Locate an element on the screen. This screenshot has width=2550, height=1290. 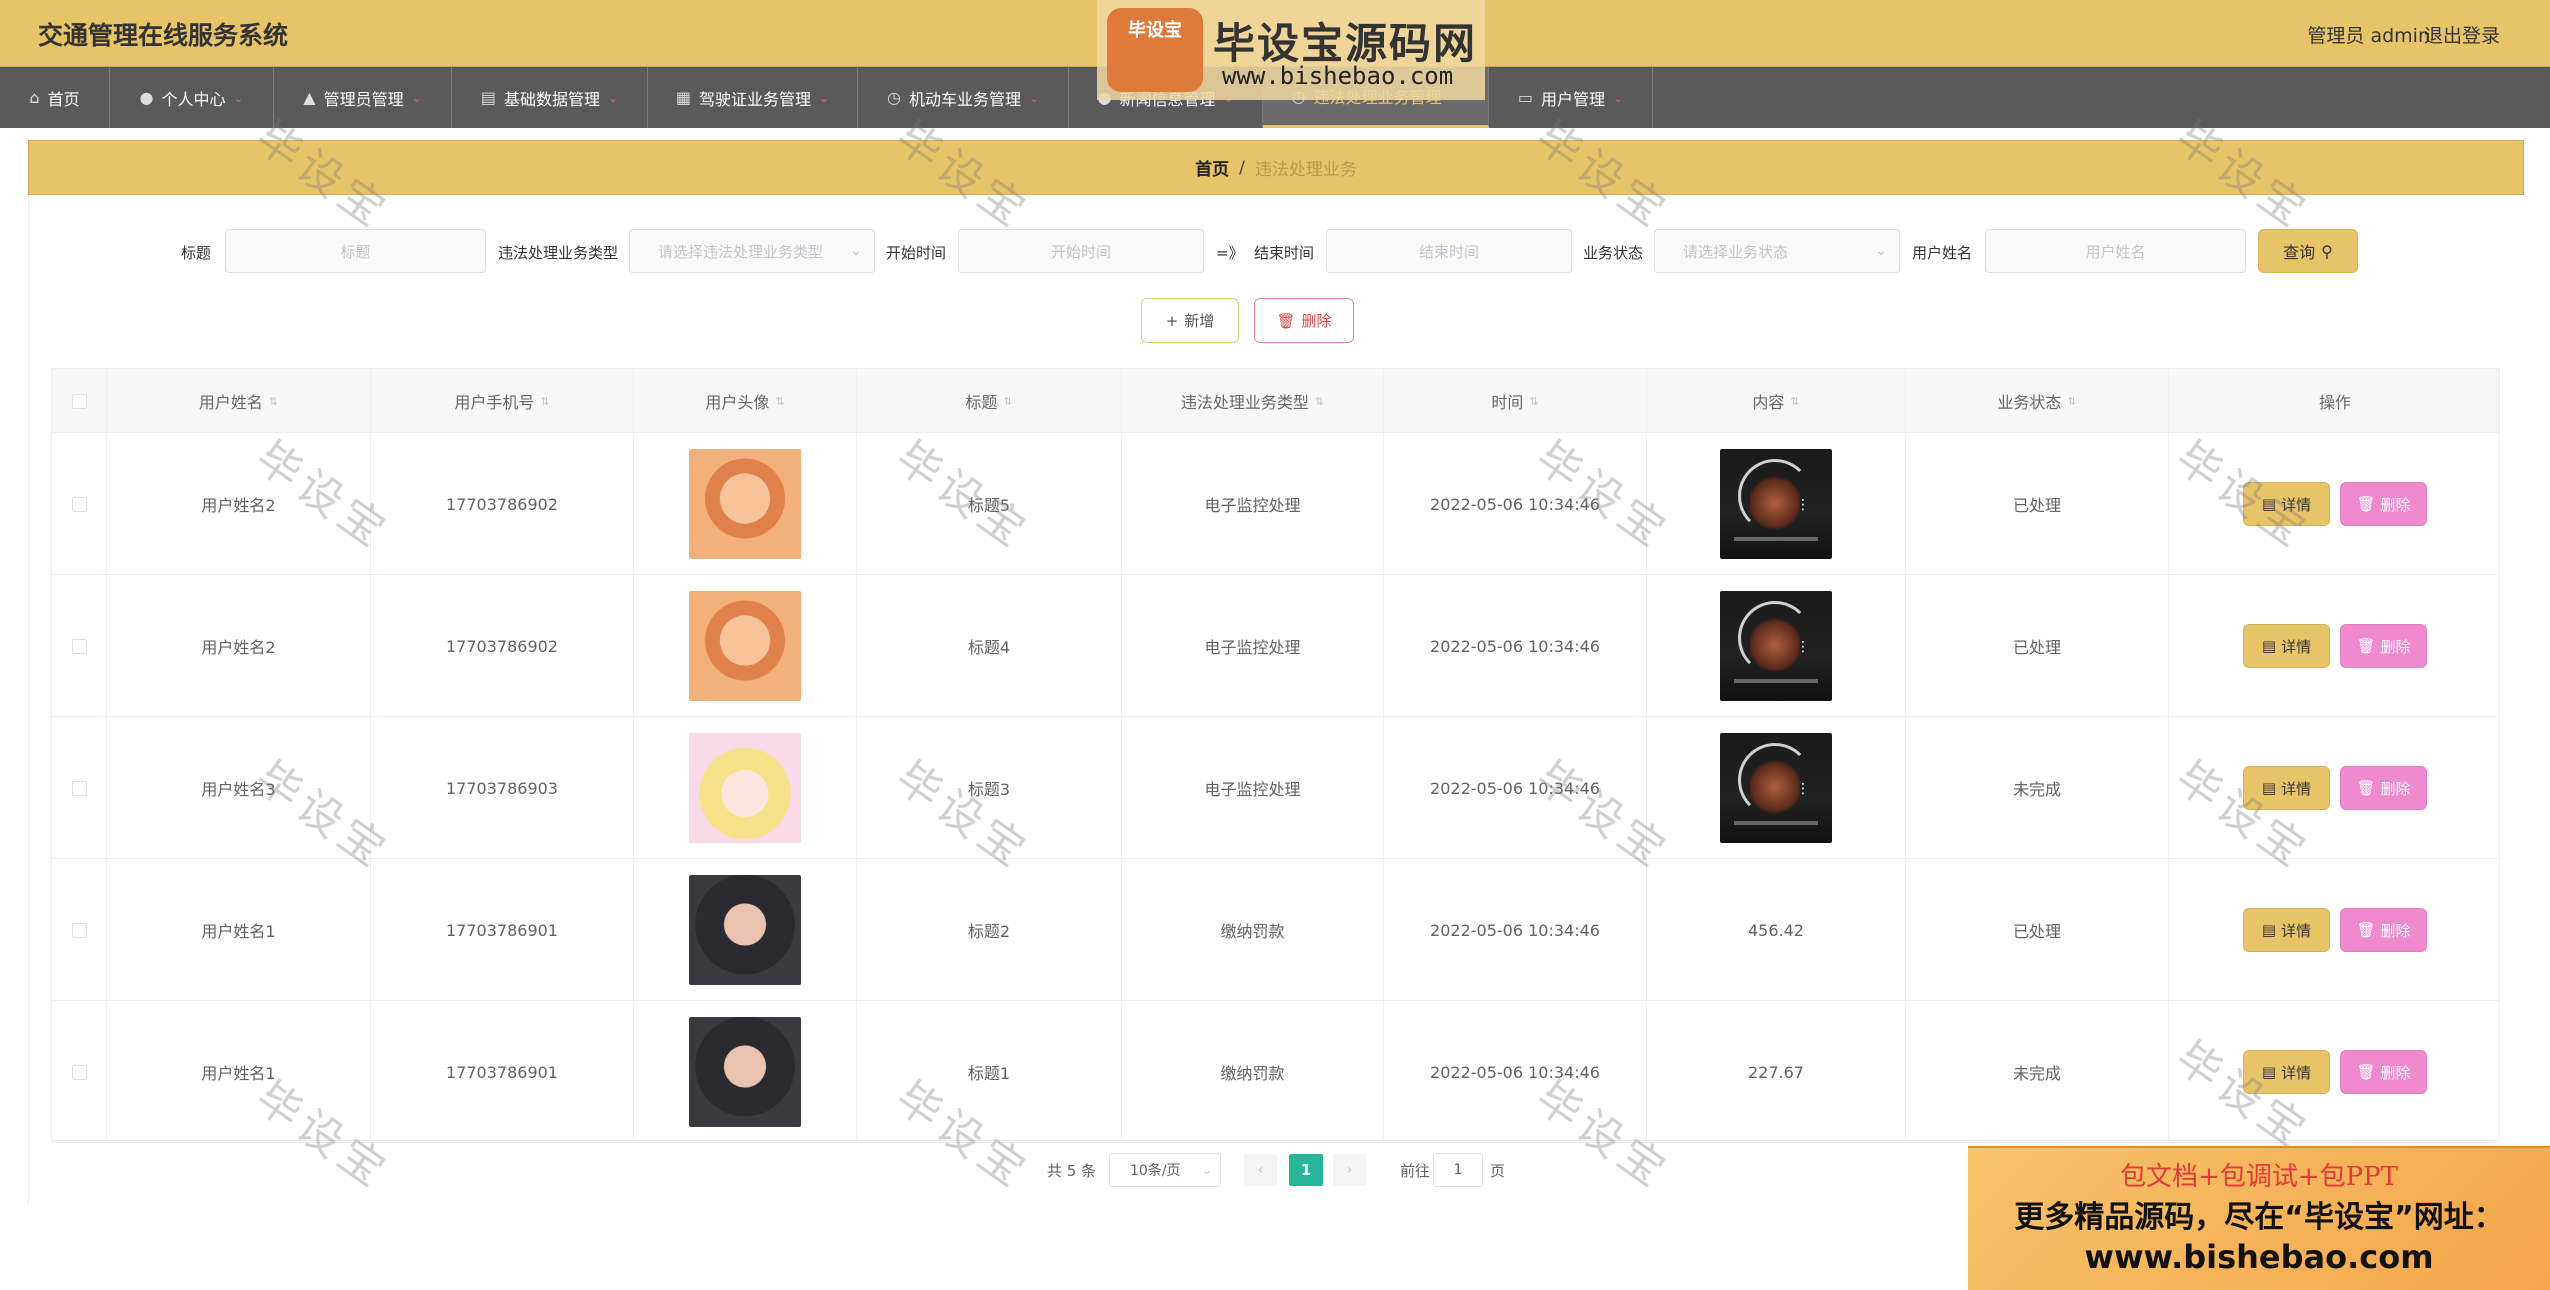
col-header-name: 用户姓名 ⇅ is located at coordinates (239, 401).